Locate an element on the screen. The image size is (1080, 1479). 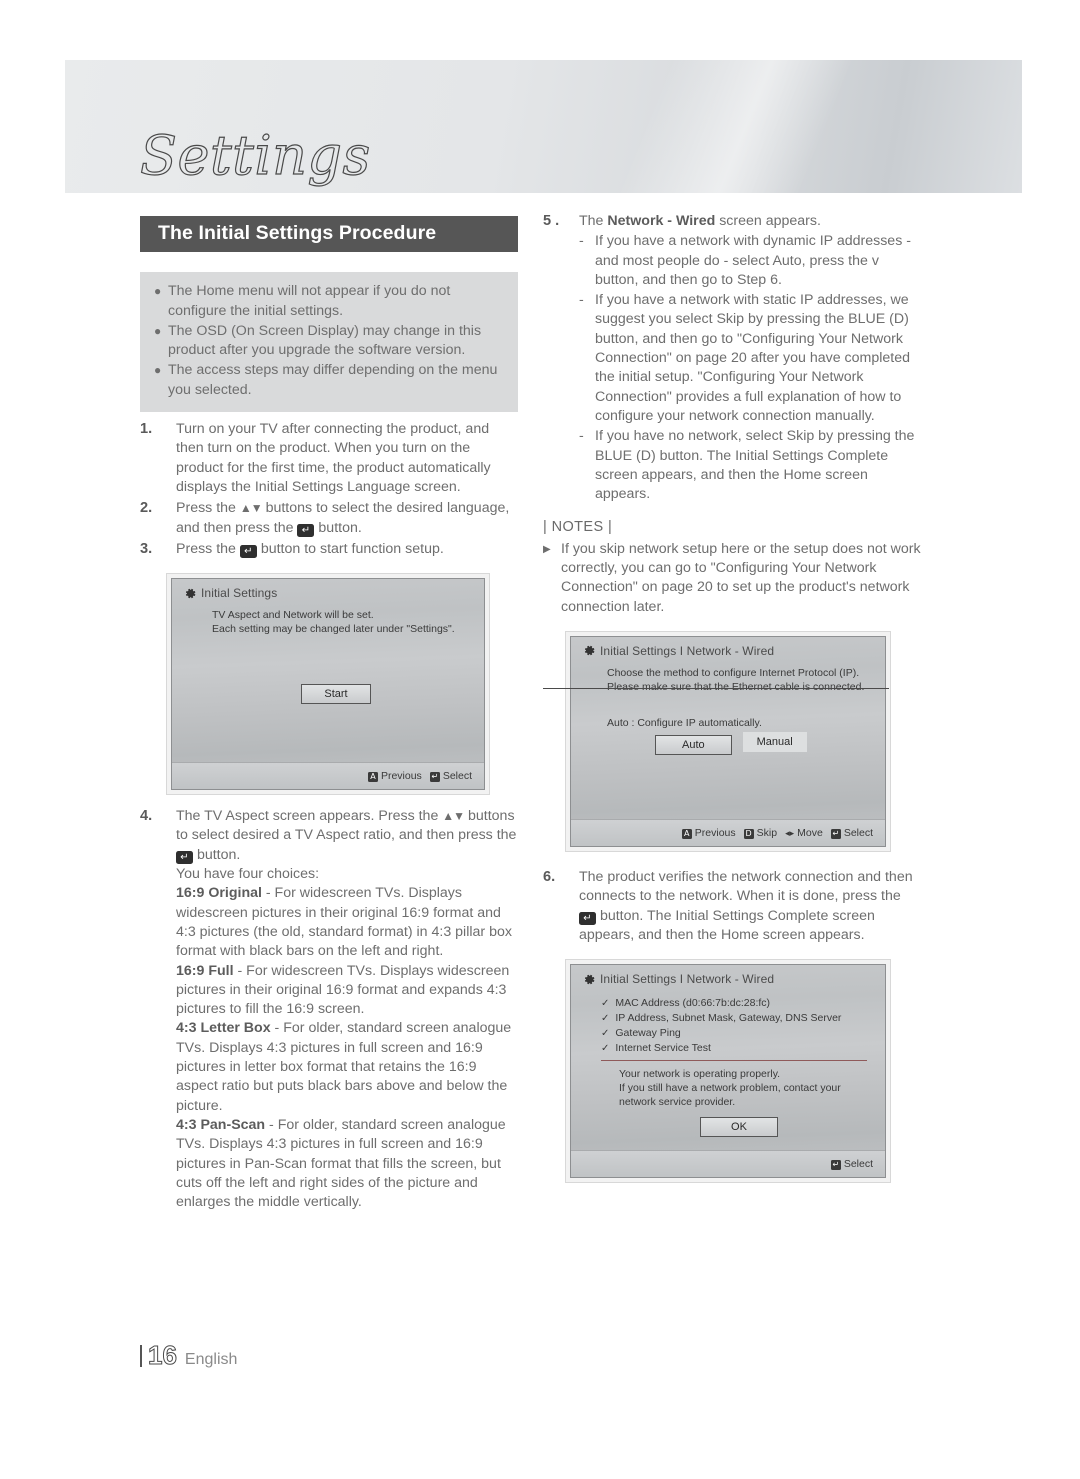
left-right-arrow-icon: ◂▸ is located at coordinates (790, 832).